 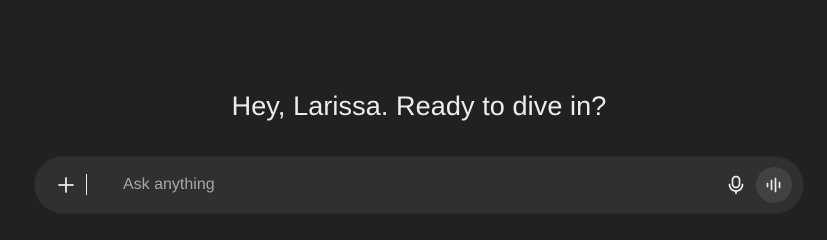 I want to click on voice-mode-button, so click(x=774, y=185).